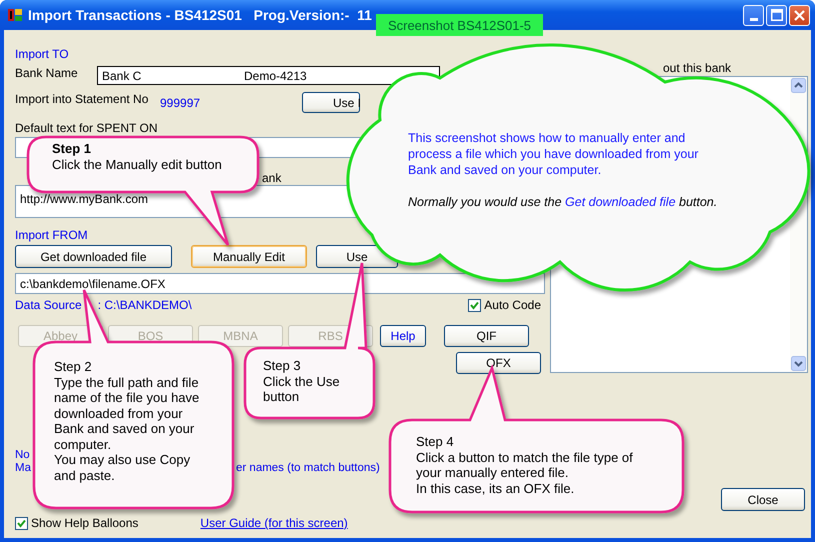 The height and width of the screenshot is (542, 815). Describe the element at coordinates (301, 381) in the screenshot. I see `balloon-text: Step 3 Click the Use button` at that location.